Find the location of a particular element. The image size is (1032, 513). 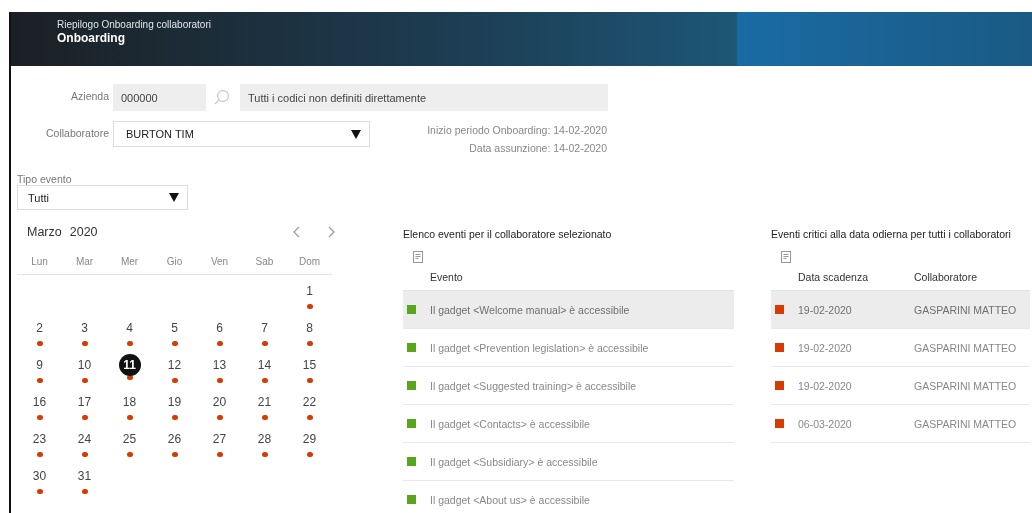

month-label: Marzo is located at coordinates (44, 232).